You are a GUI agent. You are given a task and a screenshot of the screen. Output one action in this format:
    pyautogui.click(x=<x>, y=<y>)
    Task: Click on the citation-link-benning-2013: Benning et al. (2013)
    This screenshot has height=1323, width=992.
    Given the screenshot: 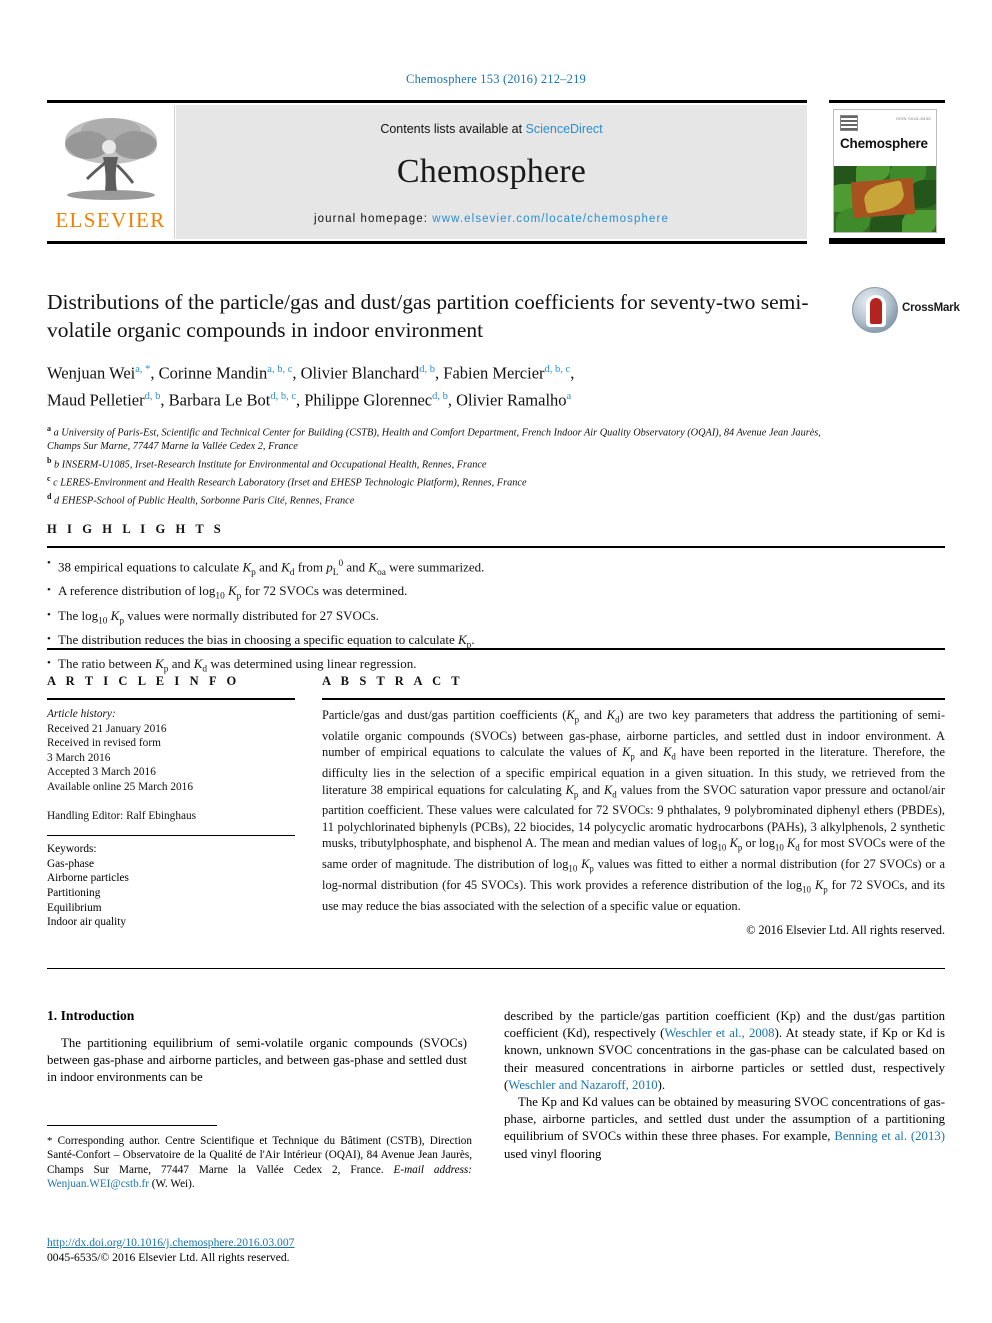 What is the action you would take?
    pyautogui.click(x=889, y=1136)
    